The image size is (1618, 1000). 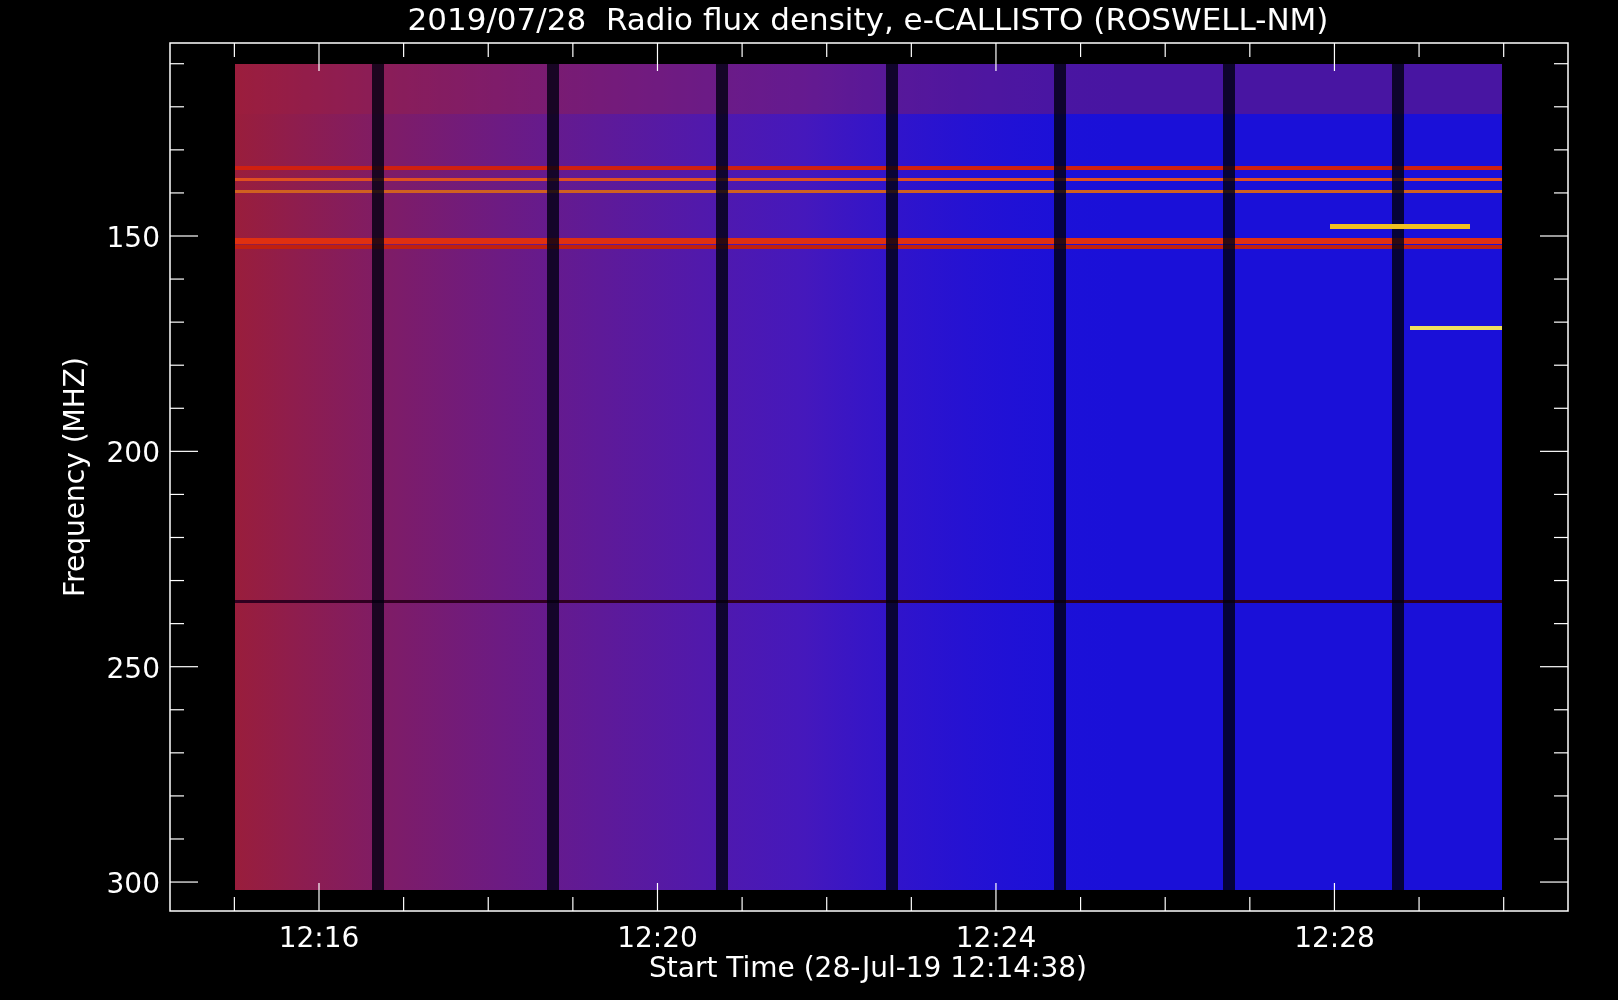 I want to click on x-tick-label: 12:24, so click(x=996, y=937).